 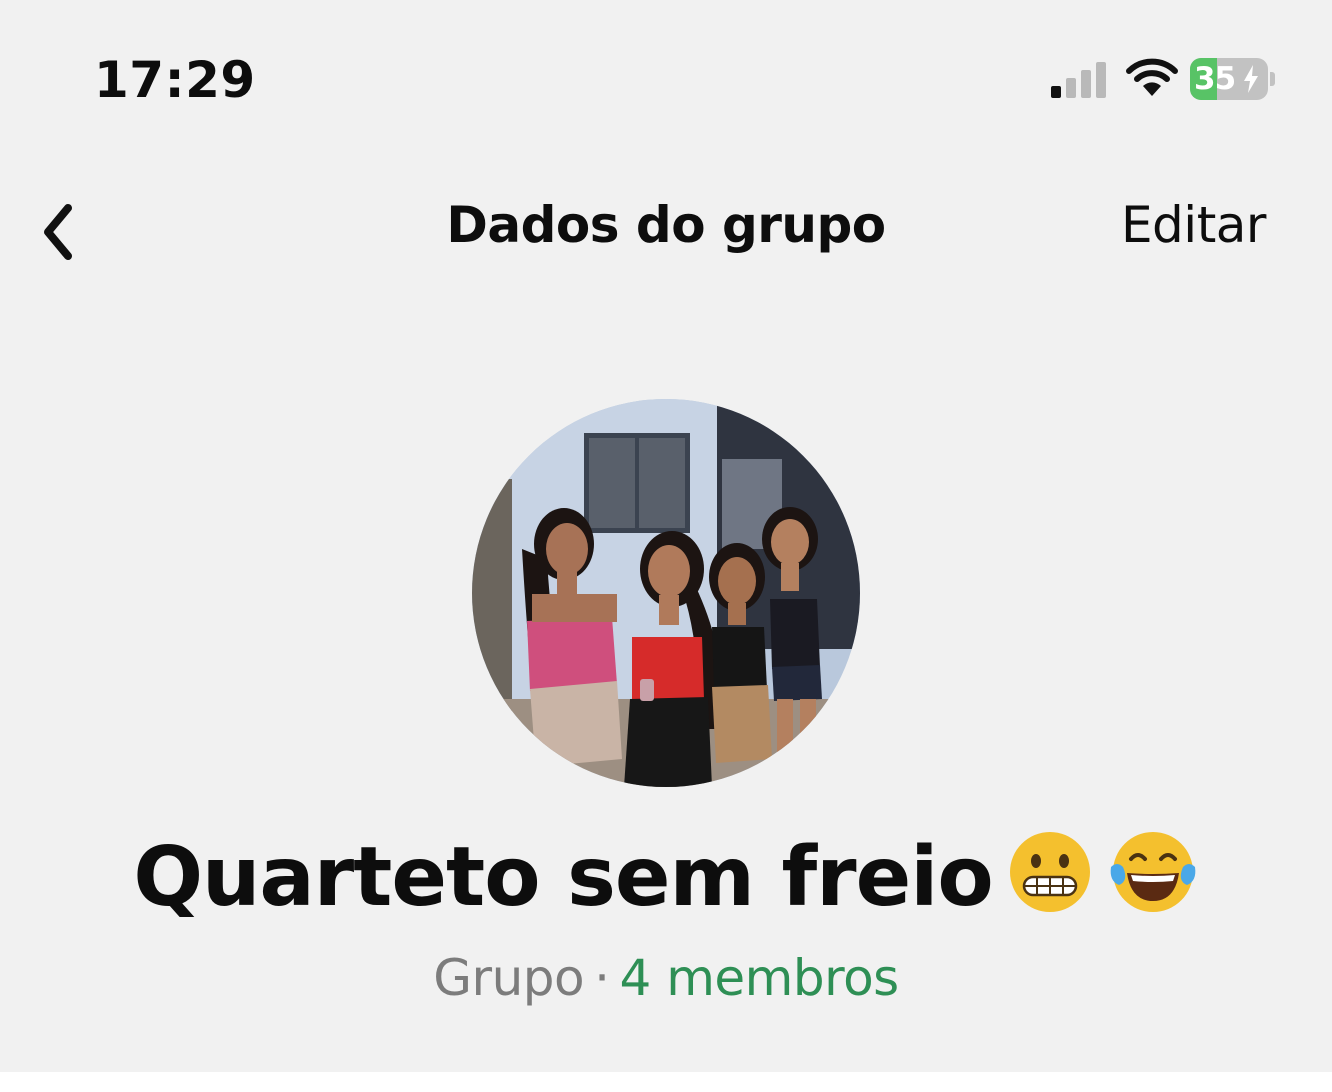 I want to click on grimacing-face-emoji, so click(x=1049, y=872).